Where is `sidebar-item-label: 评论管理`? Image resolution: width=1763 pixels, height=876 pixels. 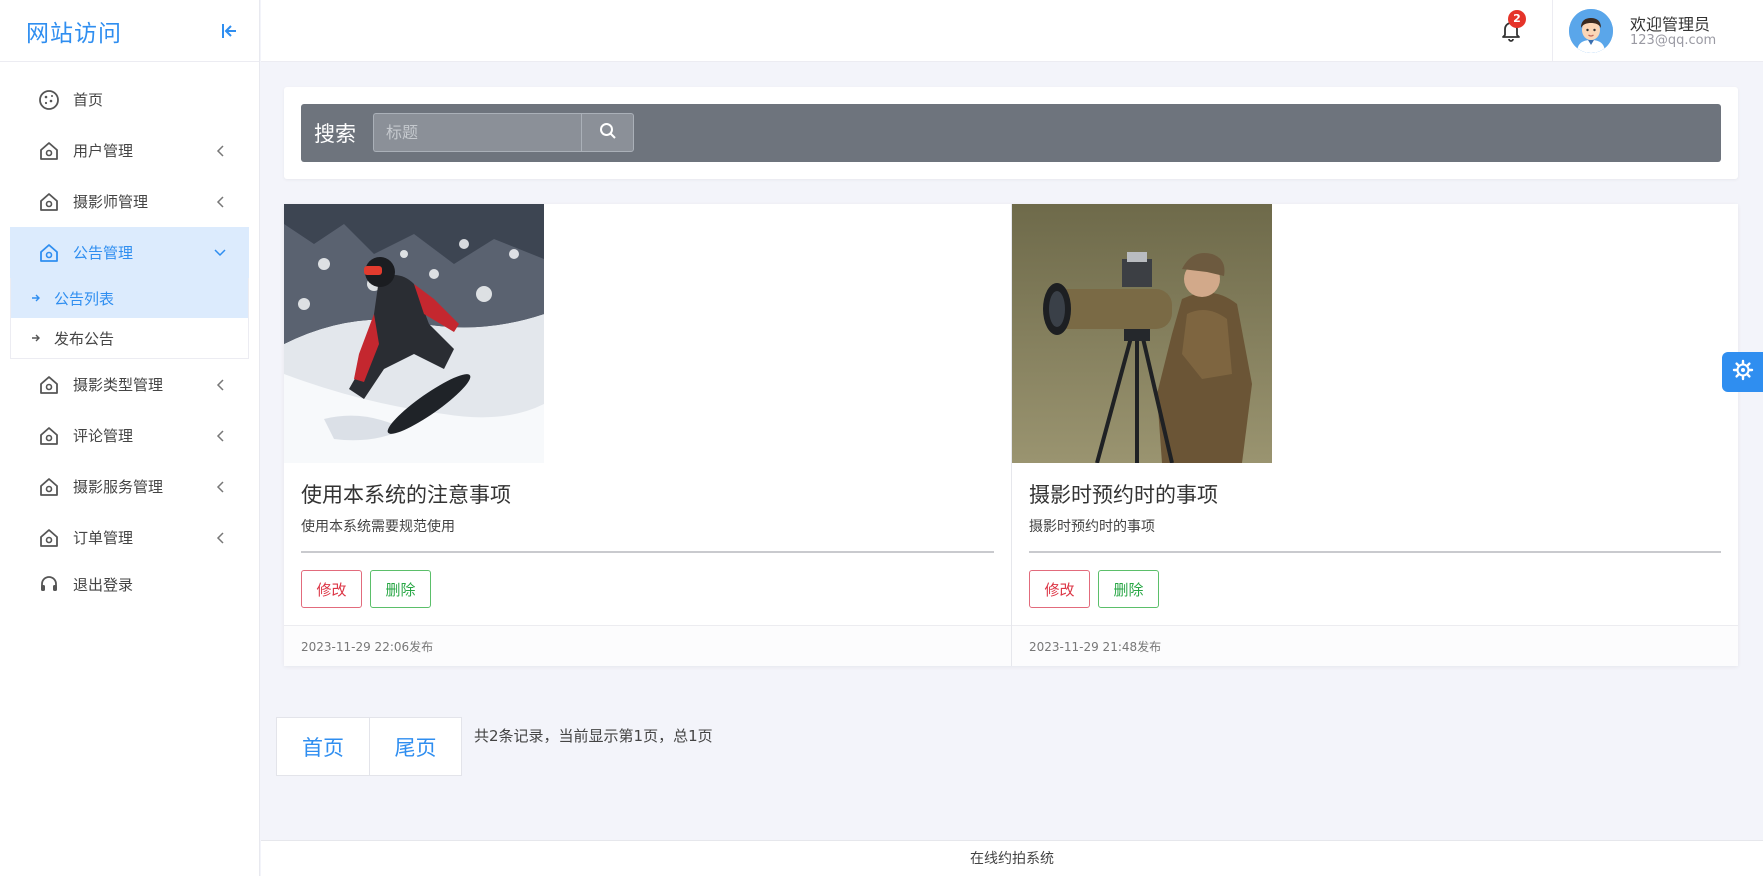
sidebar-item-label: 评论管理 is located at coordinates (103, 436).